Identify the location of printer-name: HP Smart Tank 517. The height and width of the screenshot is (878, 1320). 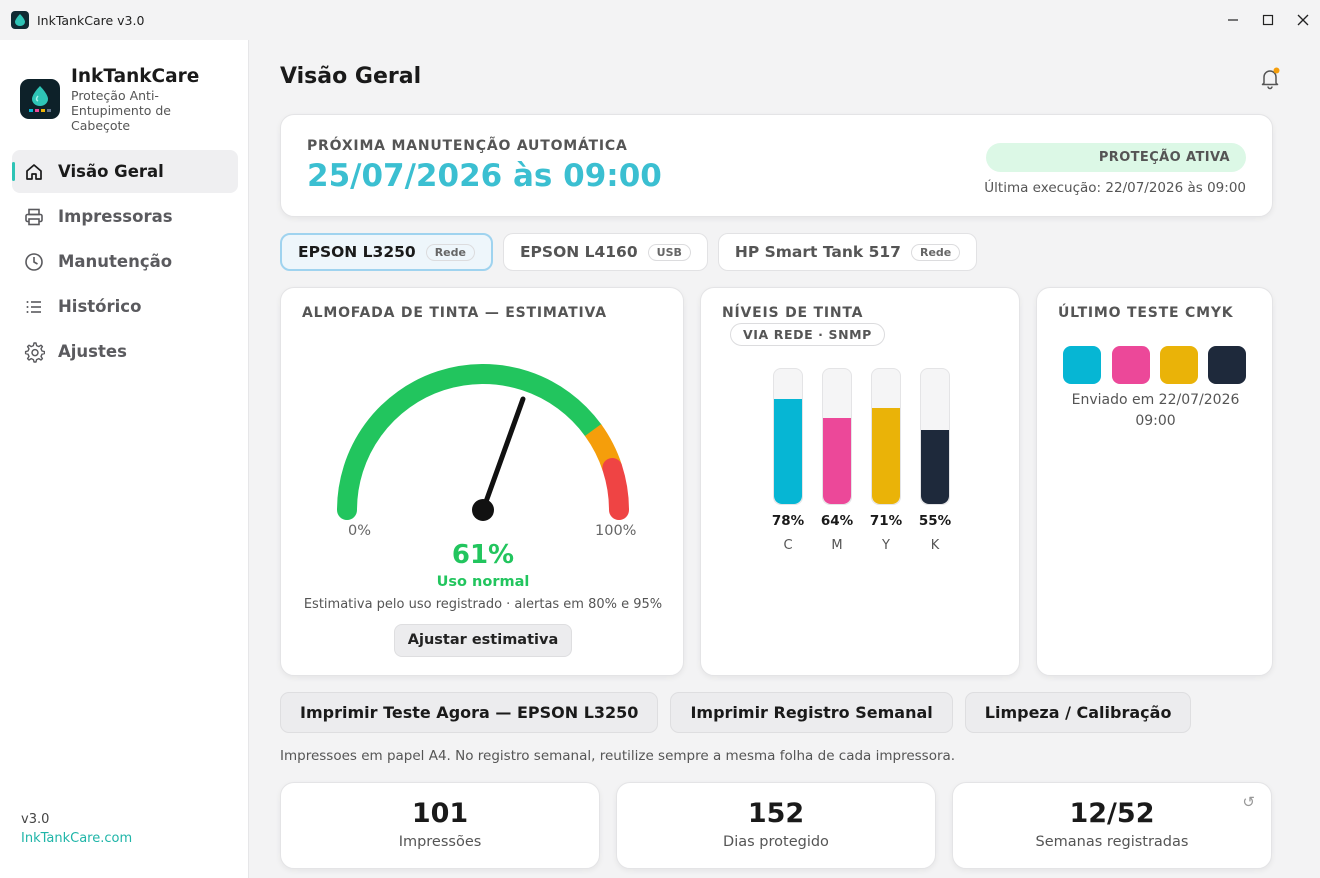
(817, 252).